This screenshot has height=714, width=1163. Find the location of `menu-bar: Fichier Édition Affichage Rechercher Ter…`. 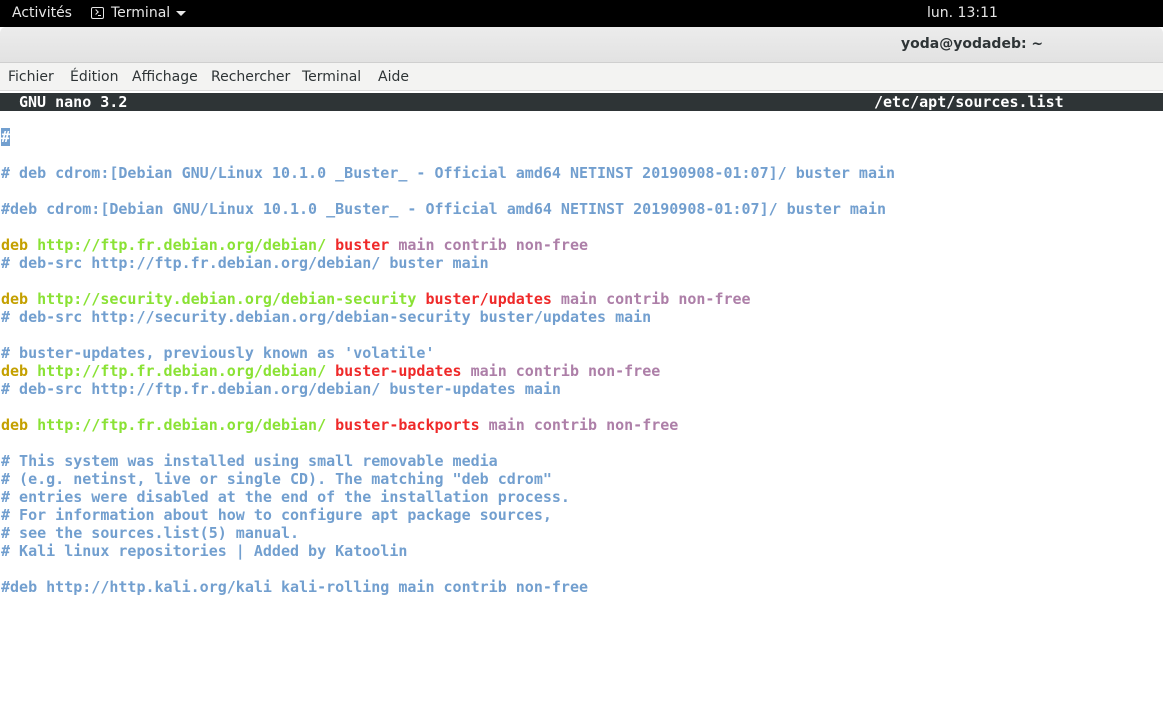

menu-bar: Fichier Édition Affichage Rechercher Ter… is located at coordinates (581, 77).